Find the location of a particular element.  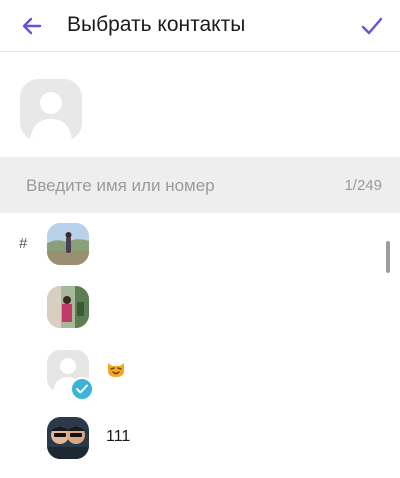

selected-contact-chip is located at coordinates (51, 110).